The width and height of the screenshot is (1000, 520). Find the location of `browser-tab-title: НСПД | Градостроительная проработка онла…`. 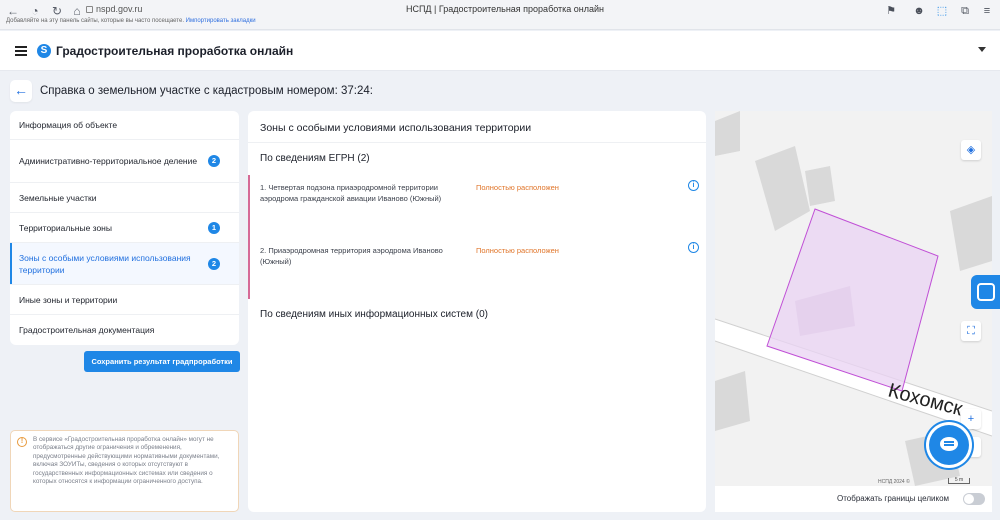

browser-tab-title: НСПД | Градостроительная проработка онла… is located at coordinates (505, 9).